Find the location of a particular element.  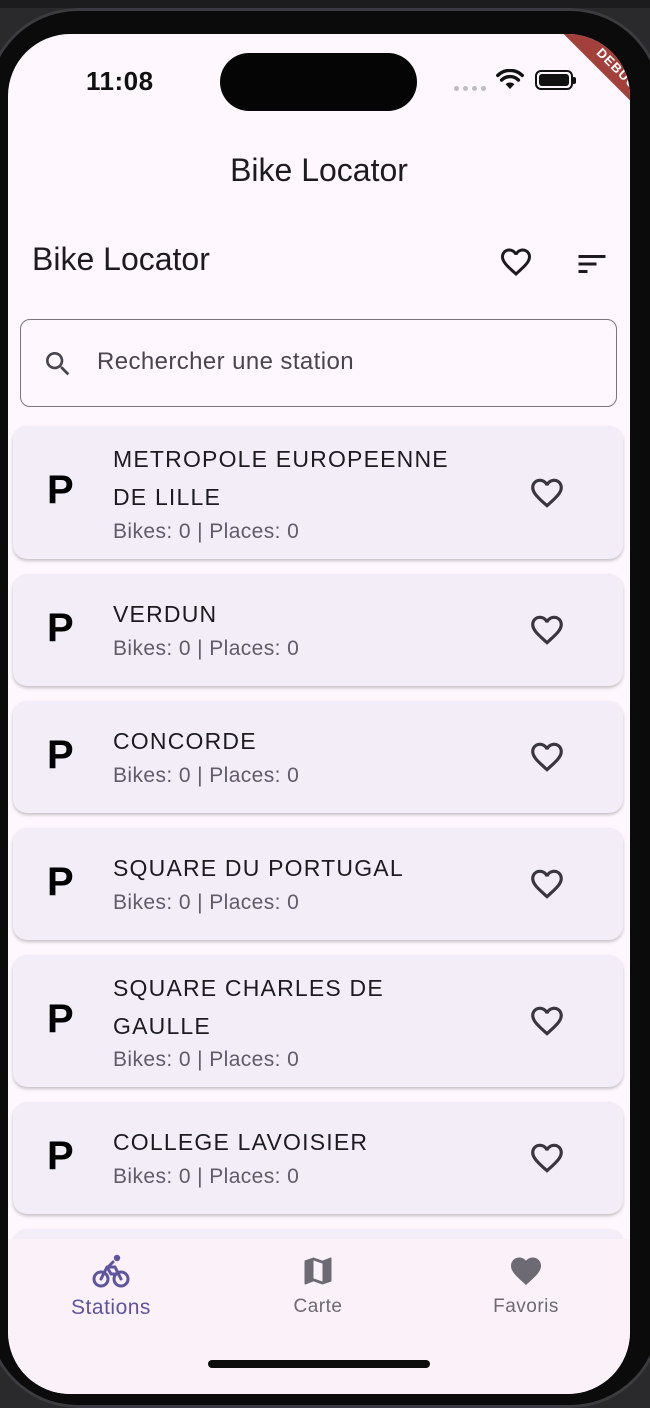

sort-icon is located at coordinates (592, 264).